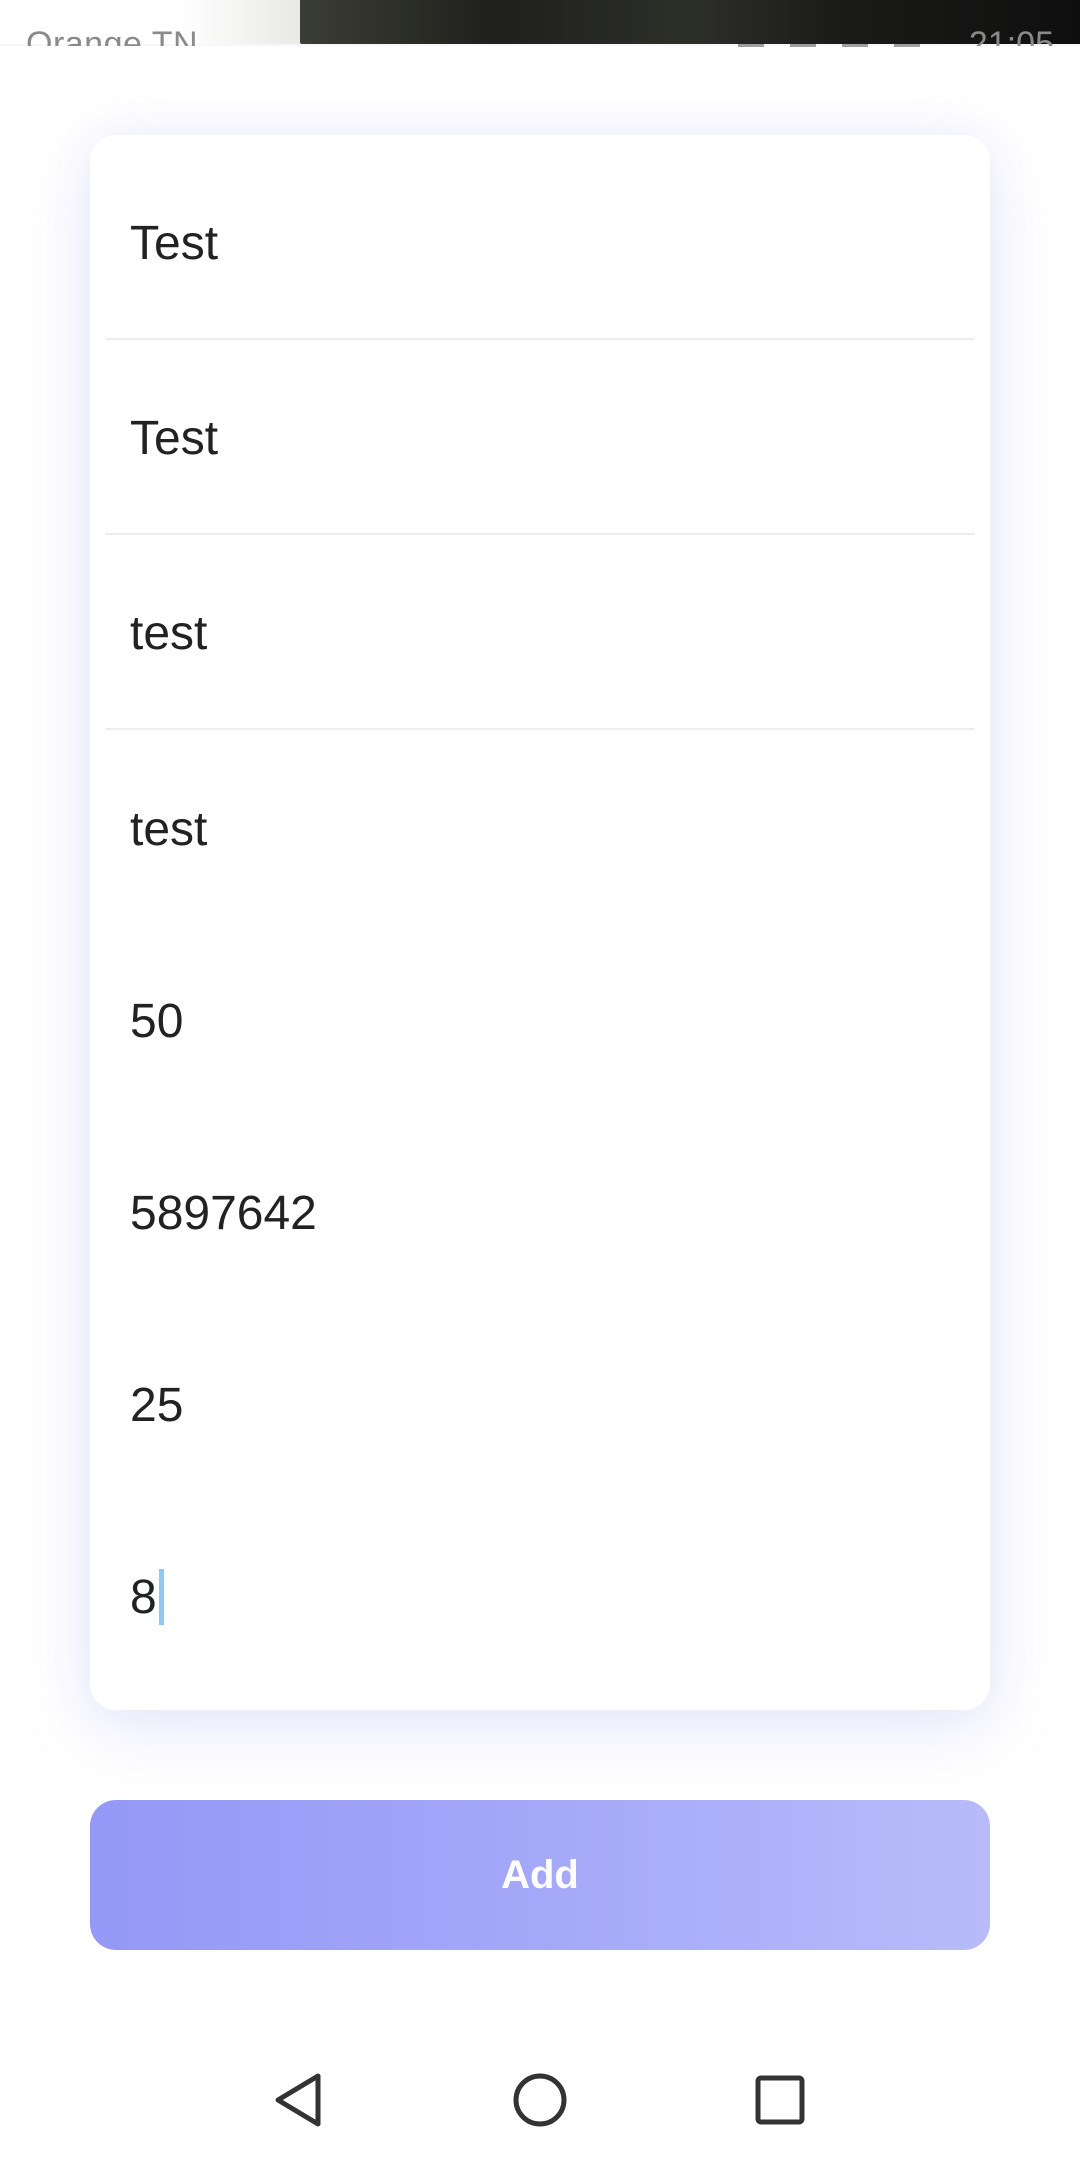 Image resolution: width=1080 pixels, height=2160 pixels. I want to click on field-value: 8, so click(143, 1597).